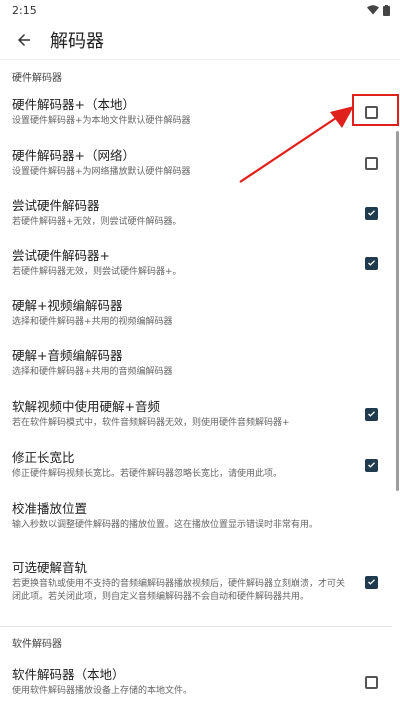 This screenshot has height=711, width=400. Describe the element at coordinates (68, 674) in the screenshot. I see `pref-title: 软件解码器（本地）` at that location.